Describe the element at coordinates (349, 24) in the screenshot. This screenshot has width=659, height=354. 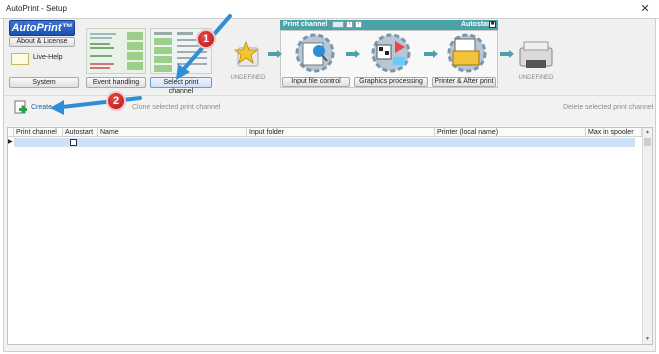
I see `prev-channel-button: ‹` at that location.